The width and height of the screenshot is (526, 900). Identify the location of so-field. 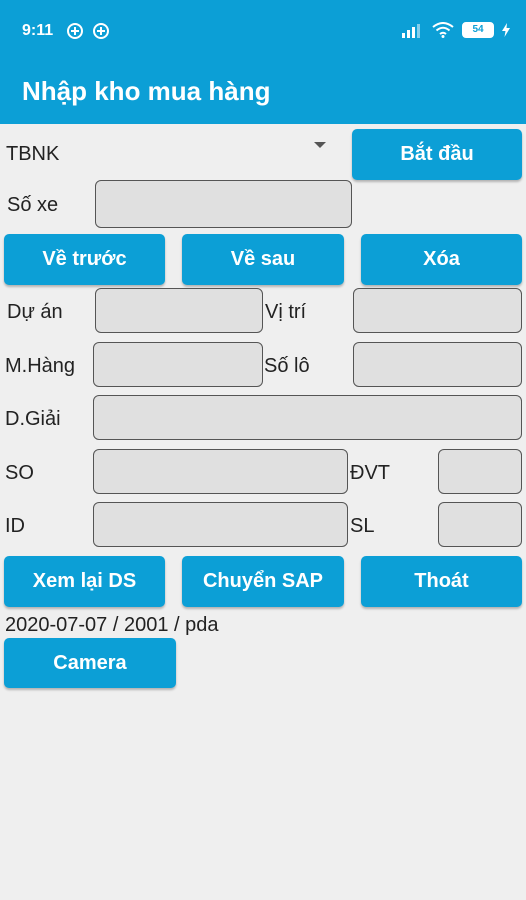
(220, 471).